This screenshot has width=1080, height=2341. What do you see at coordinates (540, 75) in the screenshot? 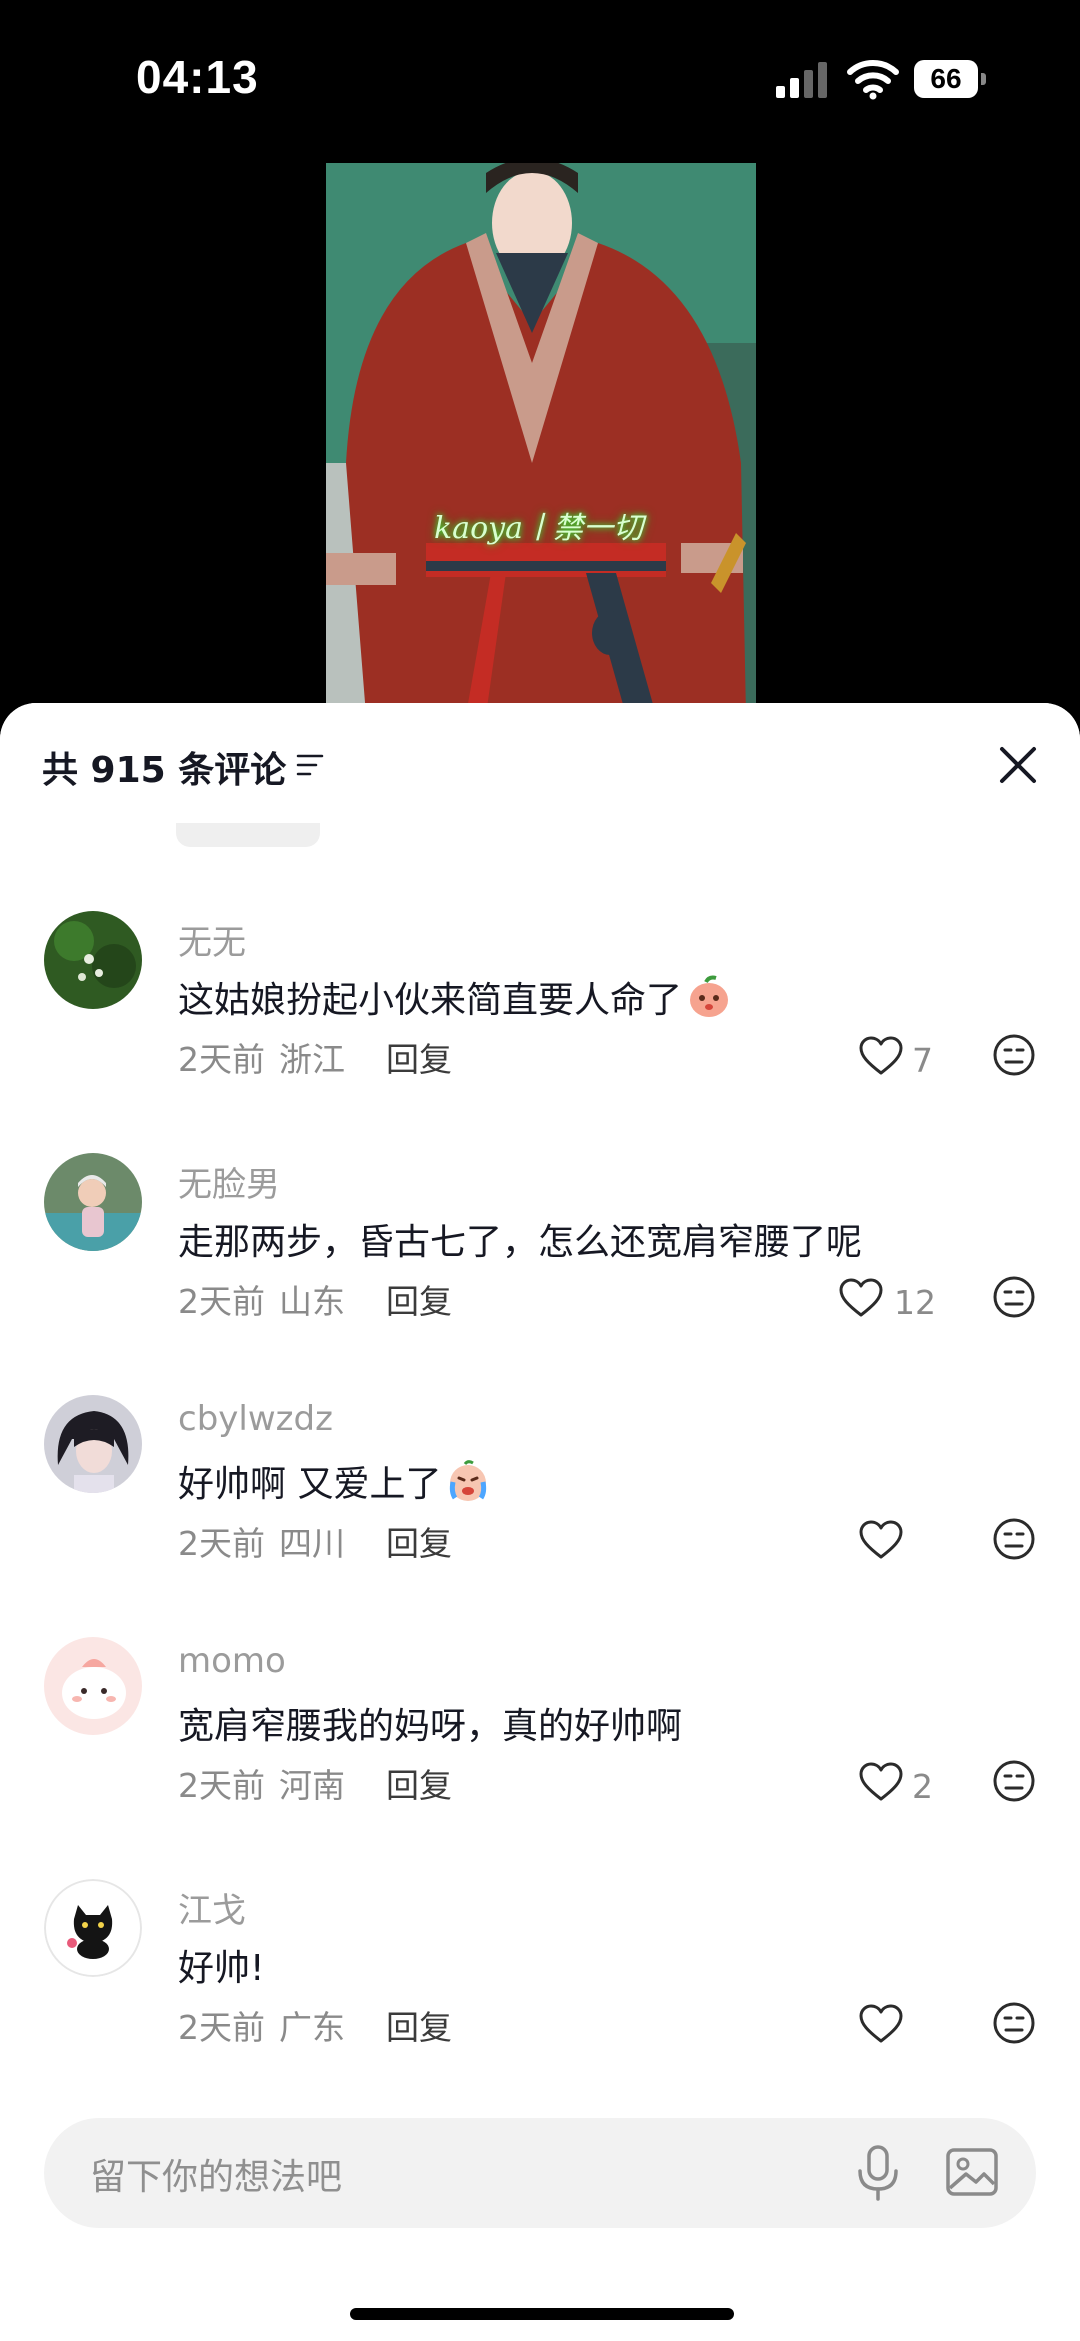
I see `status-bar: 04:13 66` at bounding box center [540, 75].